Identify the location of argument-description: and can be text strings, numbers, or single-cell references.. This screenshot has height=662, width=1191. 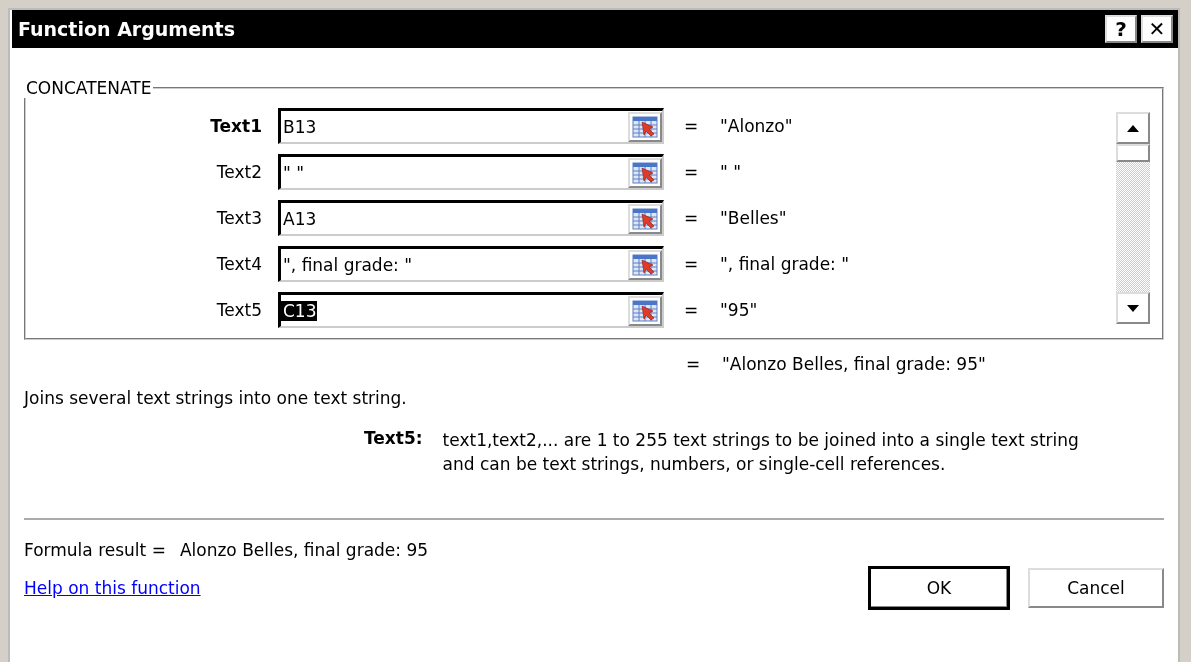
(694, 464).